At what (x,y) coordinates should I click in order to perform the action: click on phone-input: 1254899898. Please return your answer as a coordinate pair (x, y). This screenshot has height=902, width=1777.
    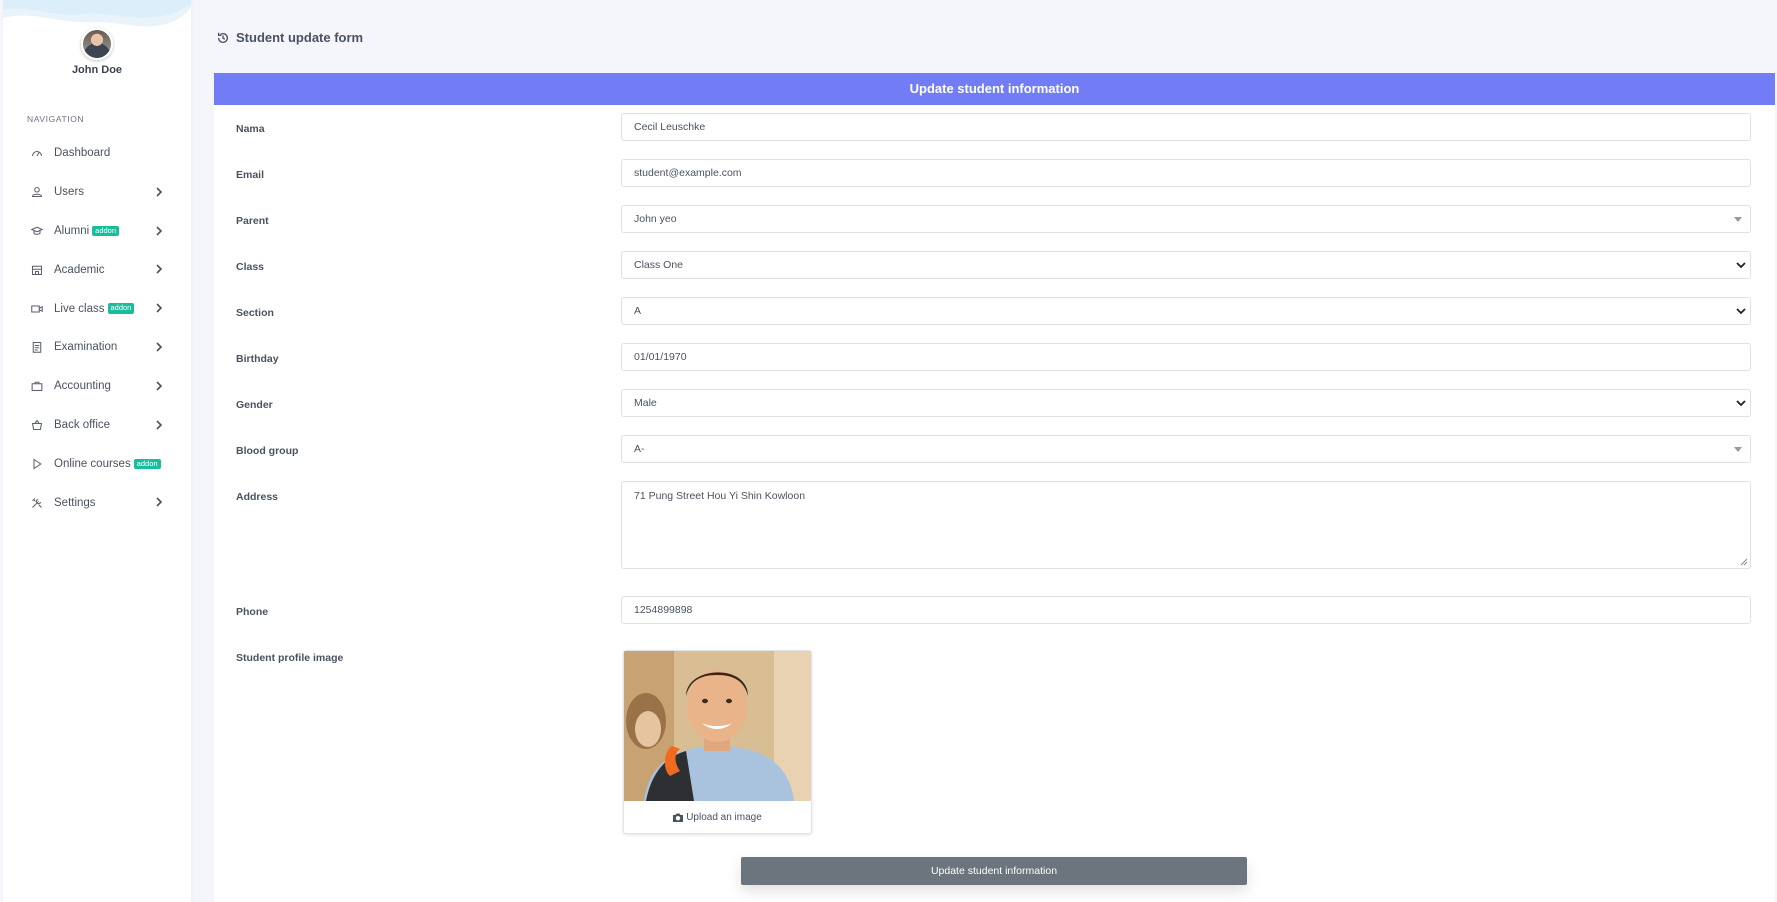
    Looking at the image, I should click on (1186, 610).